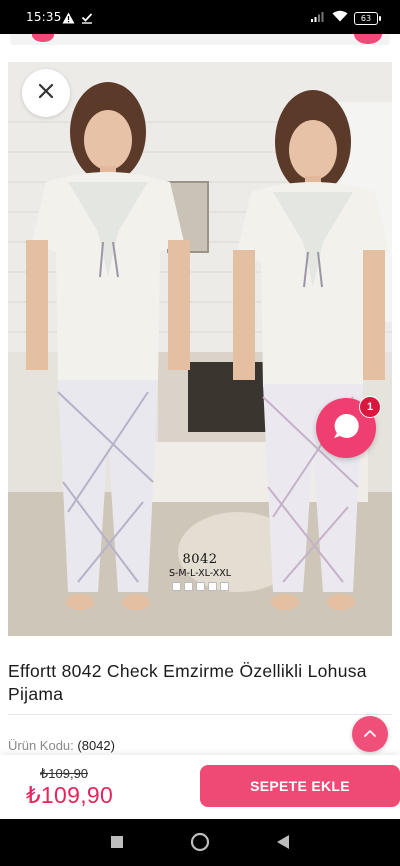 This screenshot has height=866, width=400. I want to click on wifi-icon, so click(340, 18).